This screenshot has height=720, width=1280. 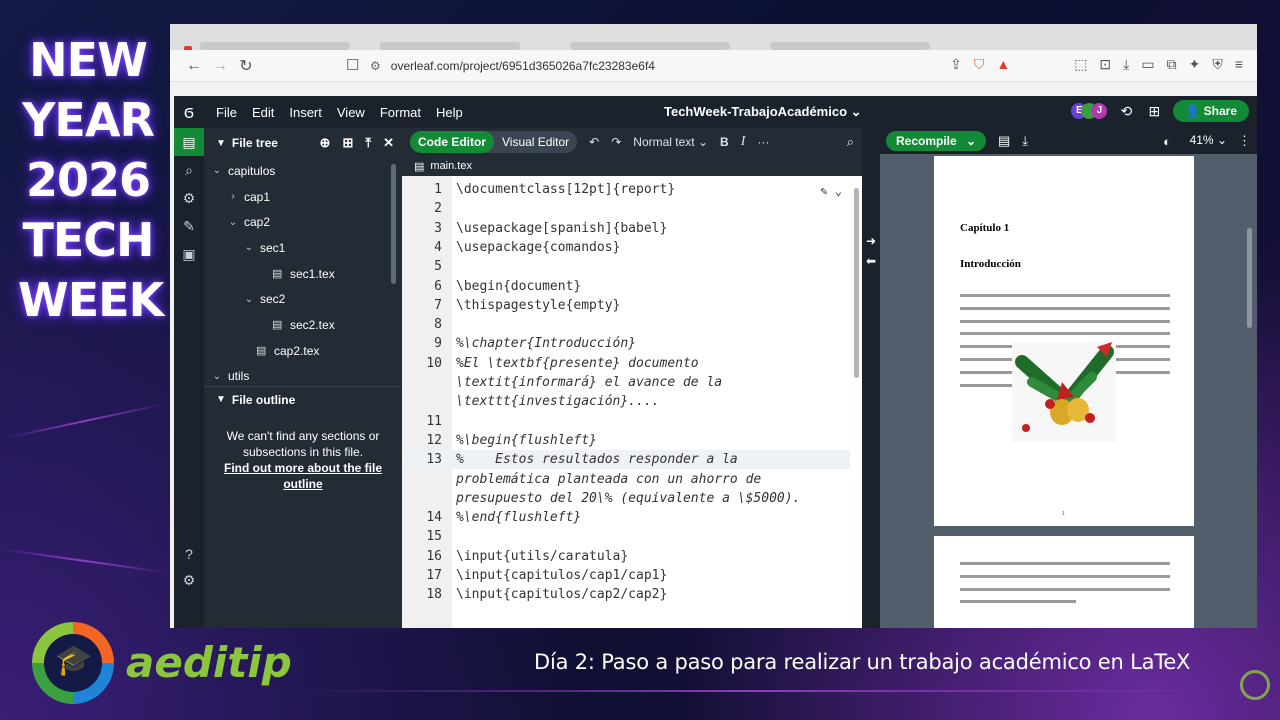 What do you see at coordinates (400, 112) in the screenshot?
I see `menu-format: Format` at bounding box center [400, 112].